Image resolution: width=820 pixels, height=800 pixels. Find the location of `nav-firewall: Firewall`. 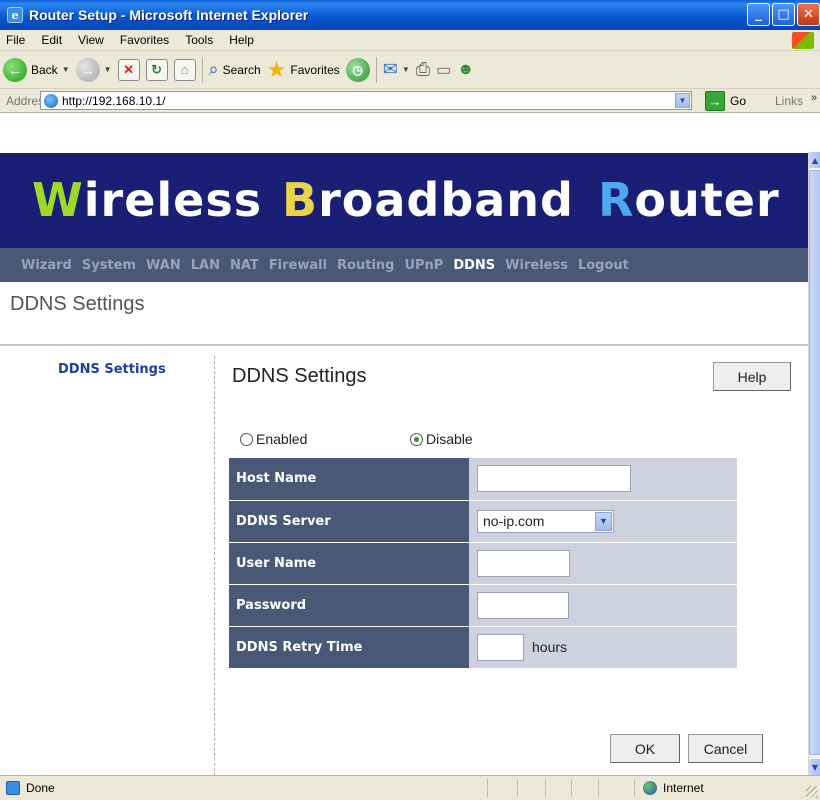

nav-firewall: Firewall is located at coordinates (298, 265).